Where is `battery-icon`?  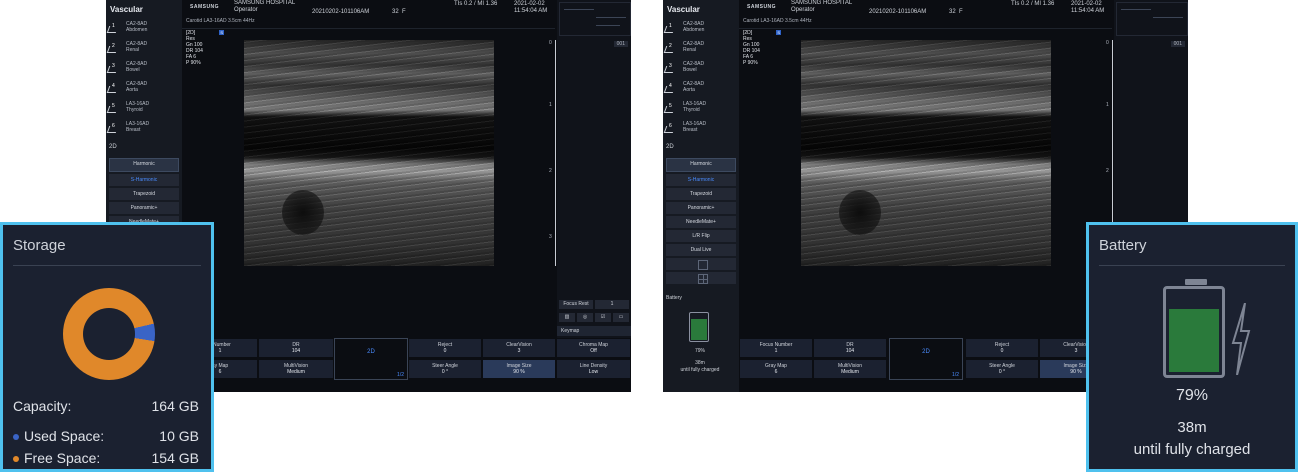 battery-icon is located at coordinates (699, 327).